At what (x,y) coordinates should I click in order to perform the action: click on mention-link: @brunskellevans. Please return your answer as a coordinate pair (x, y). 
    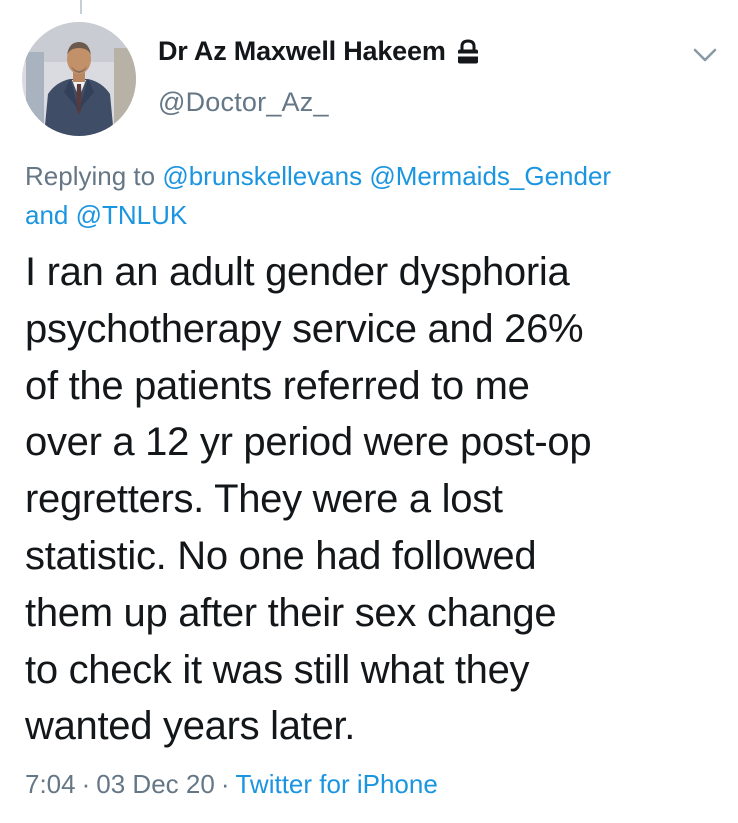
    Looking at the image, I should click on (262, 176).